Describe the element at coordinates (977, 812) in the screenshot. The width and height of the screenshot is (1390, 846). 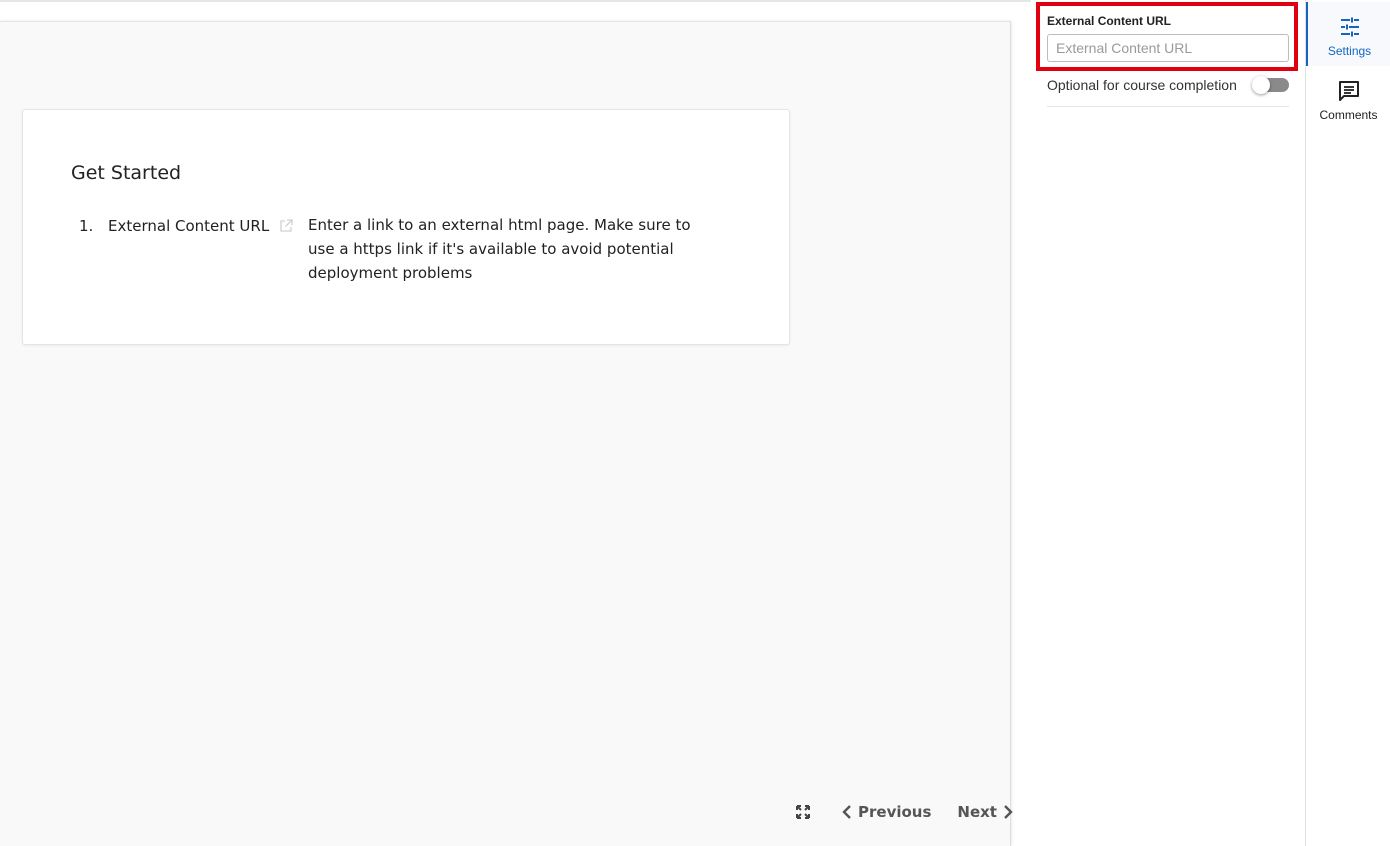
I see `next-label: Next` at that location.